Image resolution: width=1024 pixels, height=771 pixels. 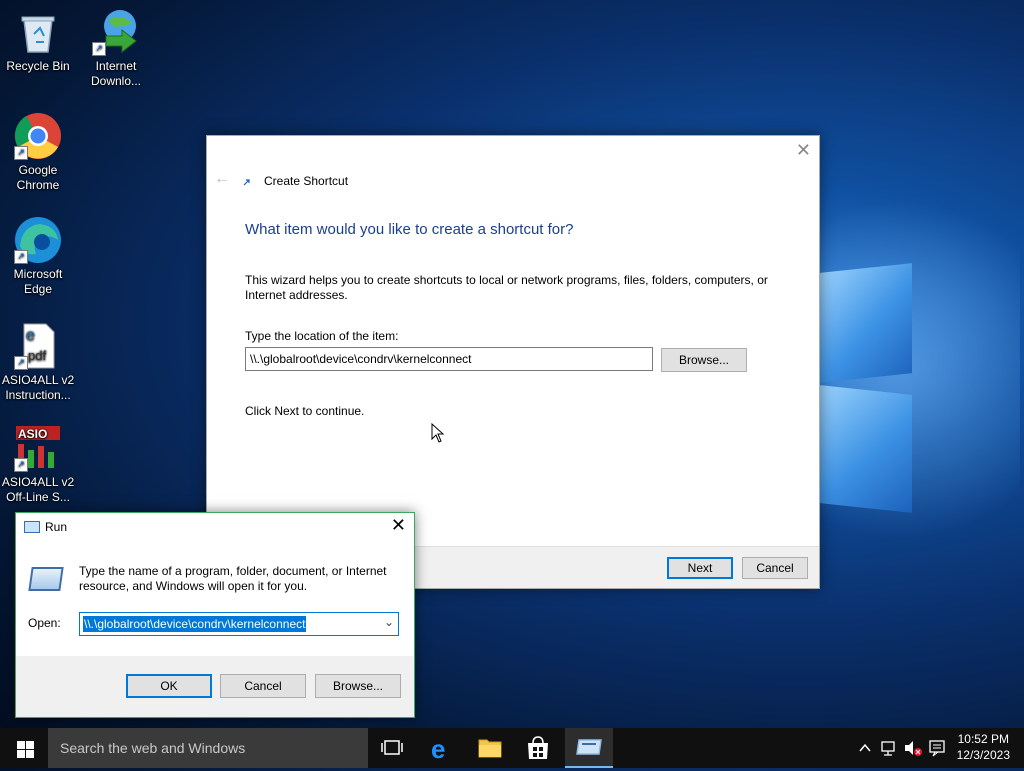 I want to click on wizard-hint: Click Next to continue., so click(x=305, y=411).